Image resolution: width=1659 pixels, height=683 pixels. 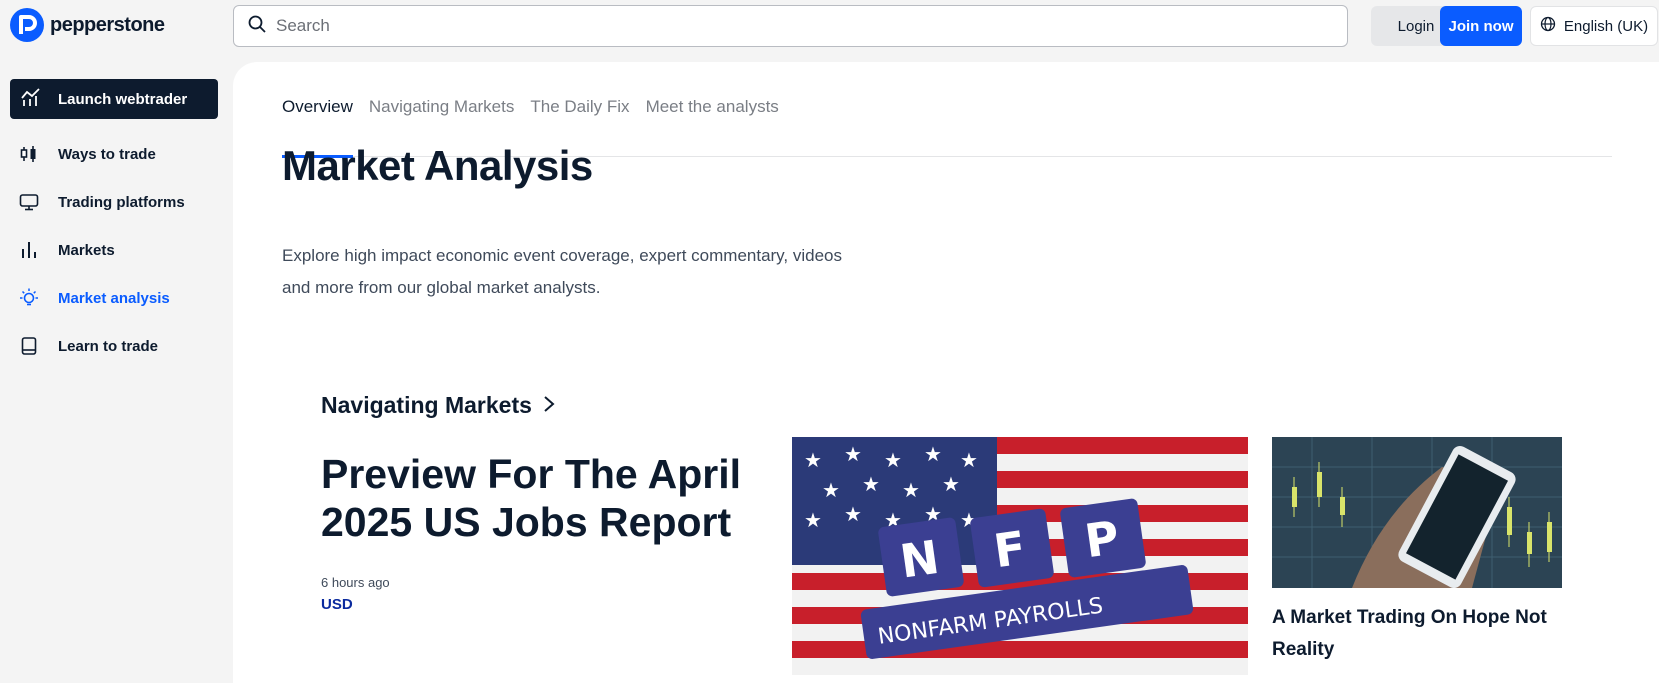 I want to click on sidebar-item-trading-platforms: Trading platforms, so click(x=101, y=202).